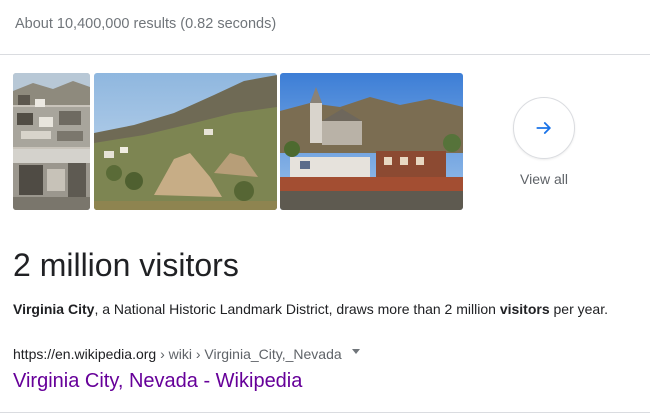 The width and height of the screenshot is (650, 415). I want to click on snippet-text-end: per year., so click(579, 309).